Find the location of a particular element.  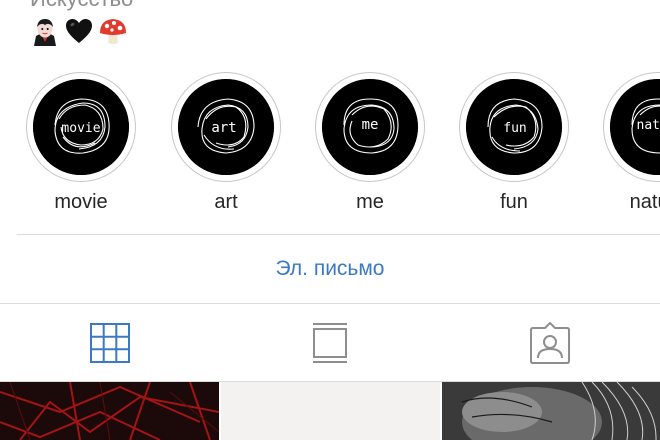

highlight-cover-text: me is located at coordinates (370, 125).